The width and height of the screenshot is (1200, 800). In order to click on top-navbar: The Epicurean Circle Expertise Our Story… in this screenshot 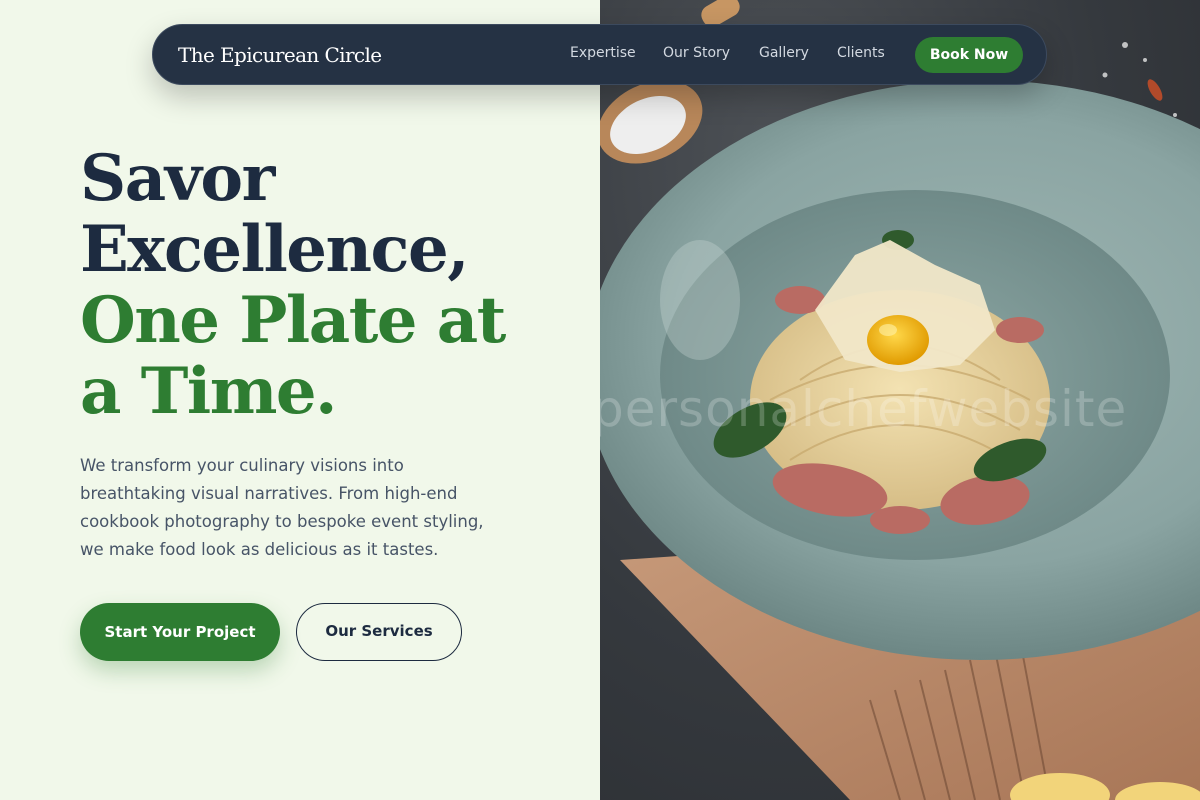, I will do `click(599, 54)`.